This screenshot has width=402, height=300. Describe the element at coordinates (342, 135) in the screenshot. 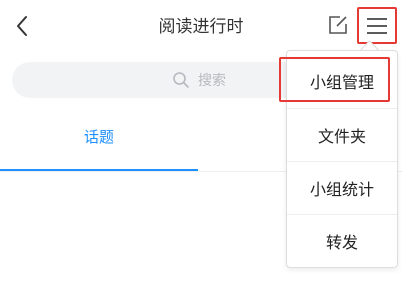

I see `menu-item-folder: 文件夹` at that location.